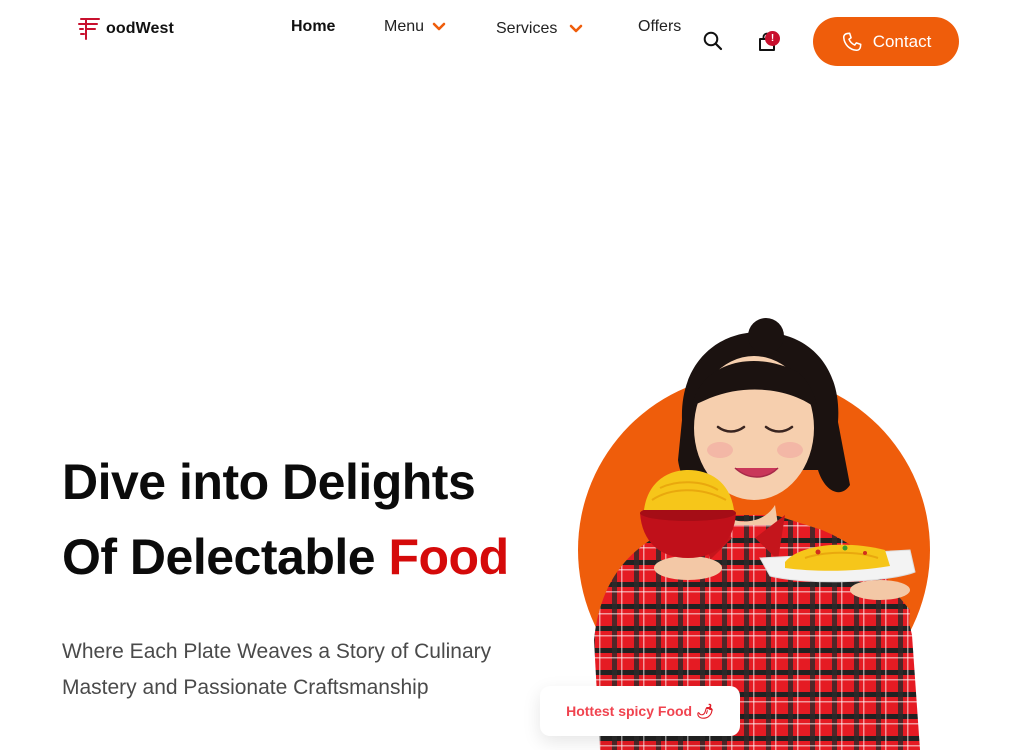 The image size is (1032, 750). Describe the element at coordinates (89, 29) in the screenshot. I see `logo-mark-icon` at that location.